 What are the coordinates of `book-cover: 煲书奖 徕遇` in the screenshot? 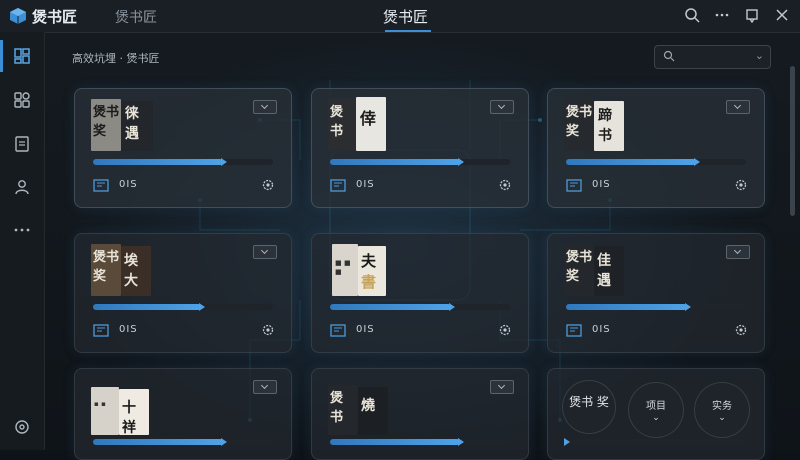 It's located at (123, 125).